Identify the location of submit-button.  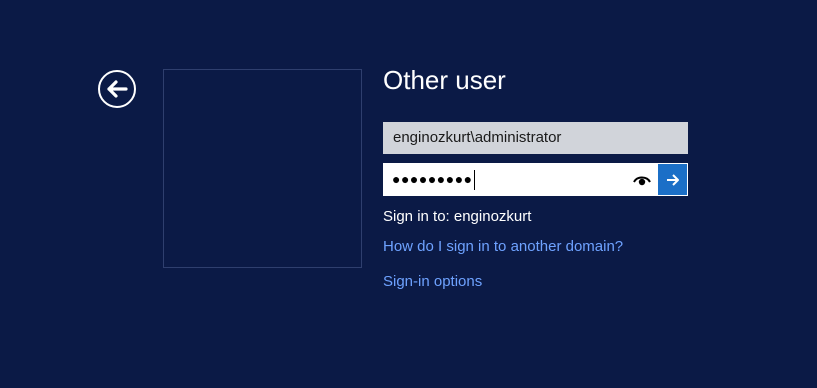
(672, 179).